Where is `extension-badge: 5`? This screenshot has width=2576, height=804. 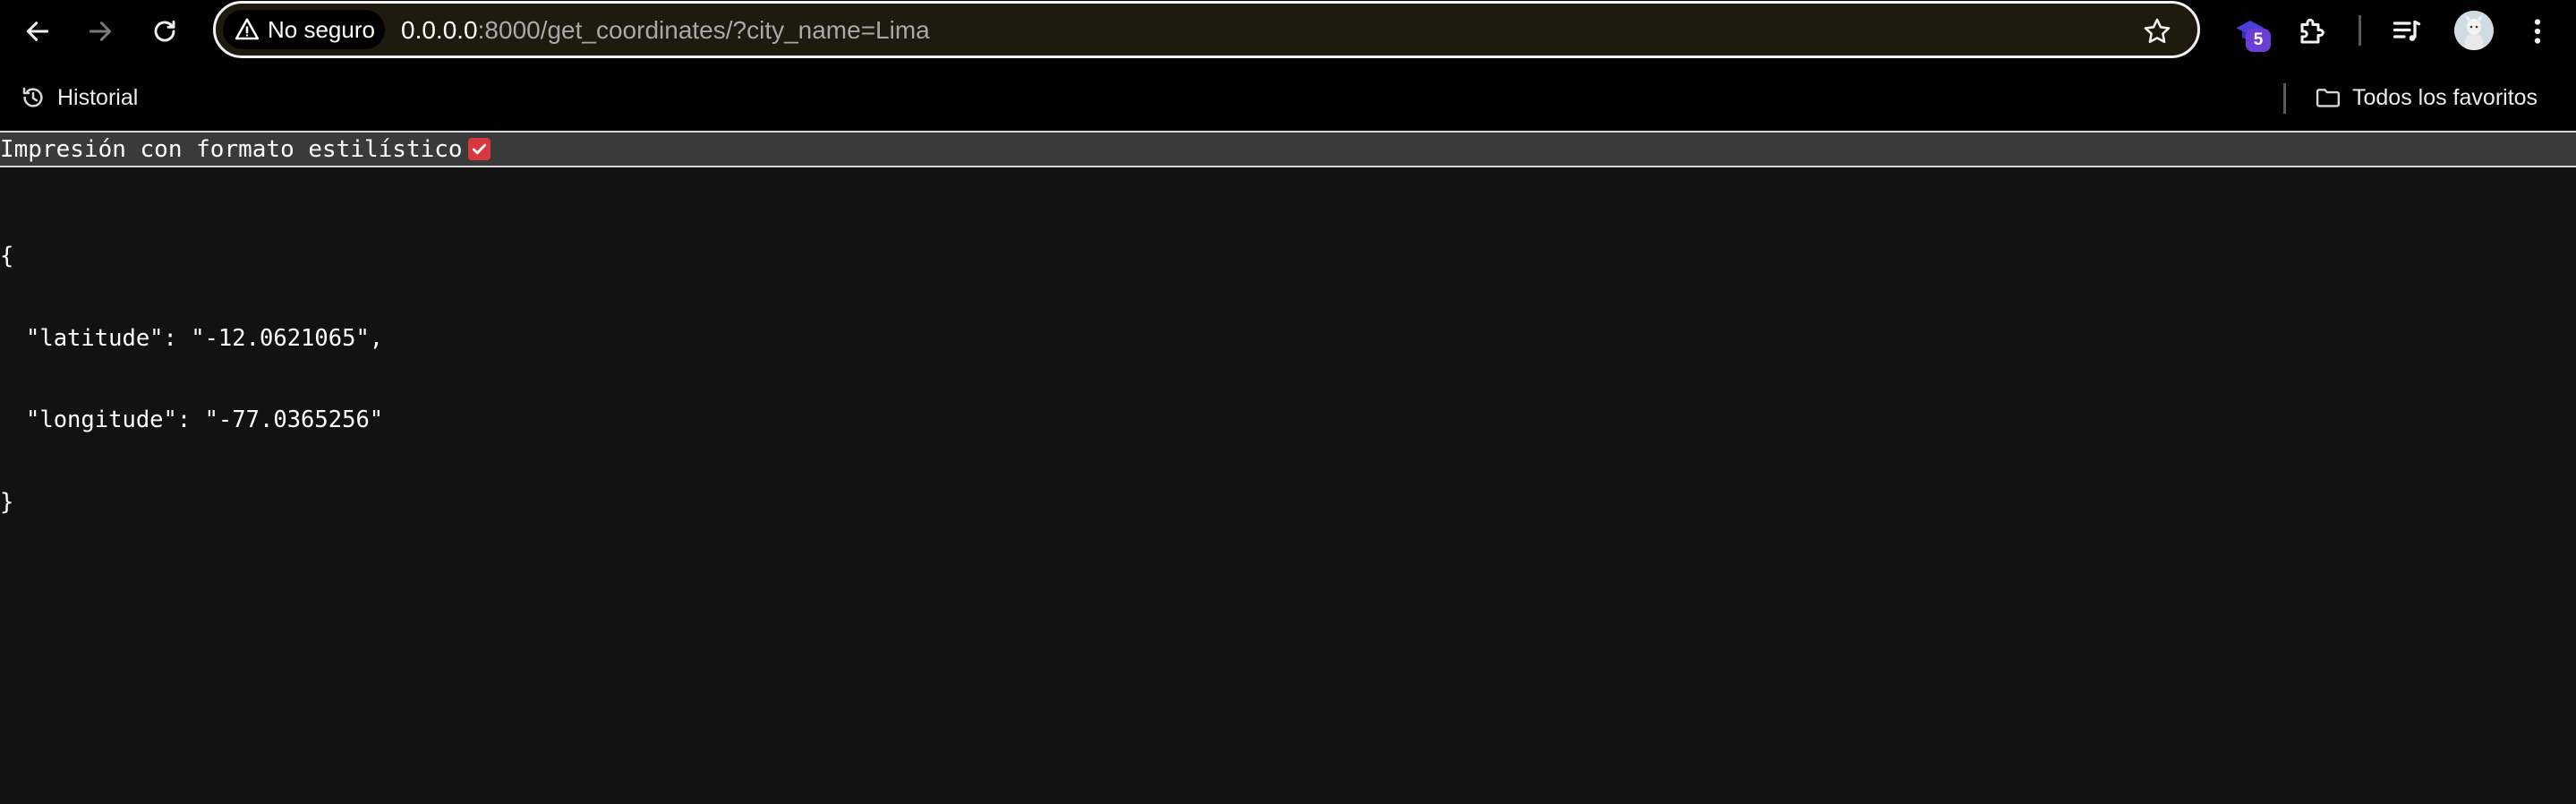 extension-badge: 5 is located at coordinates (2258, 40).